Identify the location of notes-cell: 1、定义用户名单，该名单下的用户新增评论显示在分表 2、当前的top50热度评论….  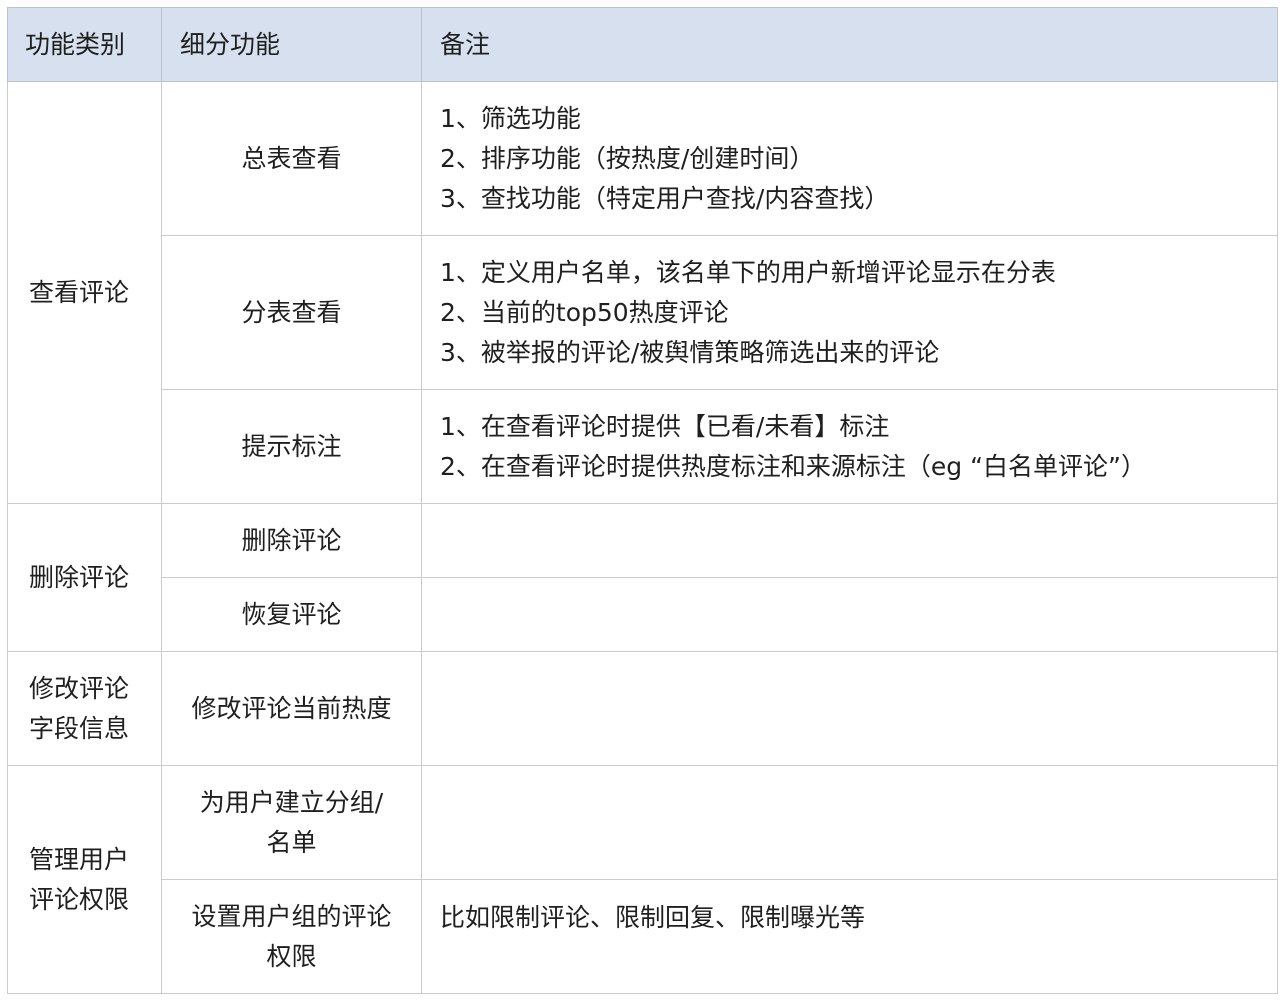
(849, 312).